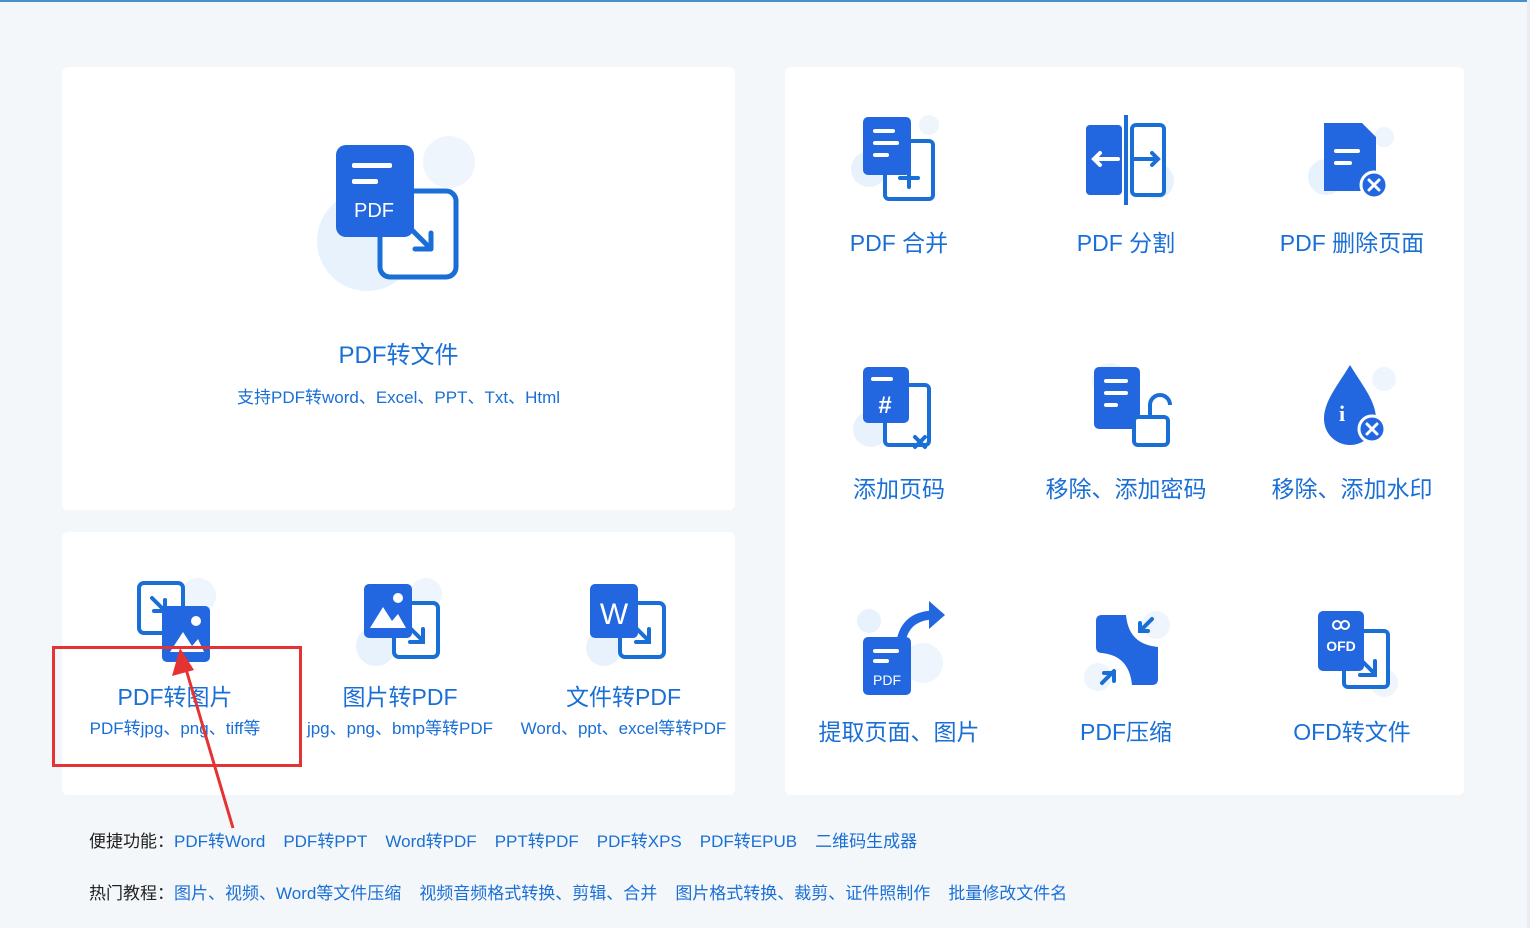  What do you see at coordinates (131, 893) in the screenshot?
I see `tutorials-label: 热门教程：` at bounding box center [131, 893].